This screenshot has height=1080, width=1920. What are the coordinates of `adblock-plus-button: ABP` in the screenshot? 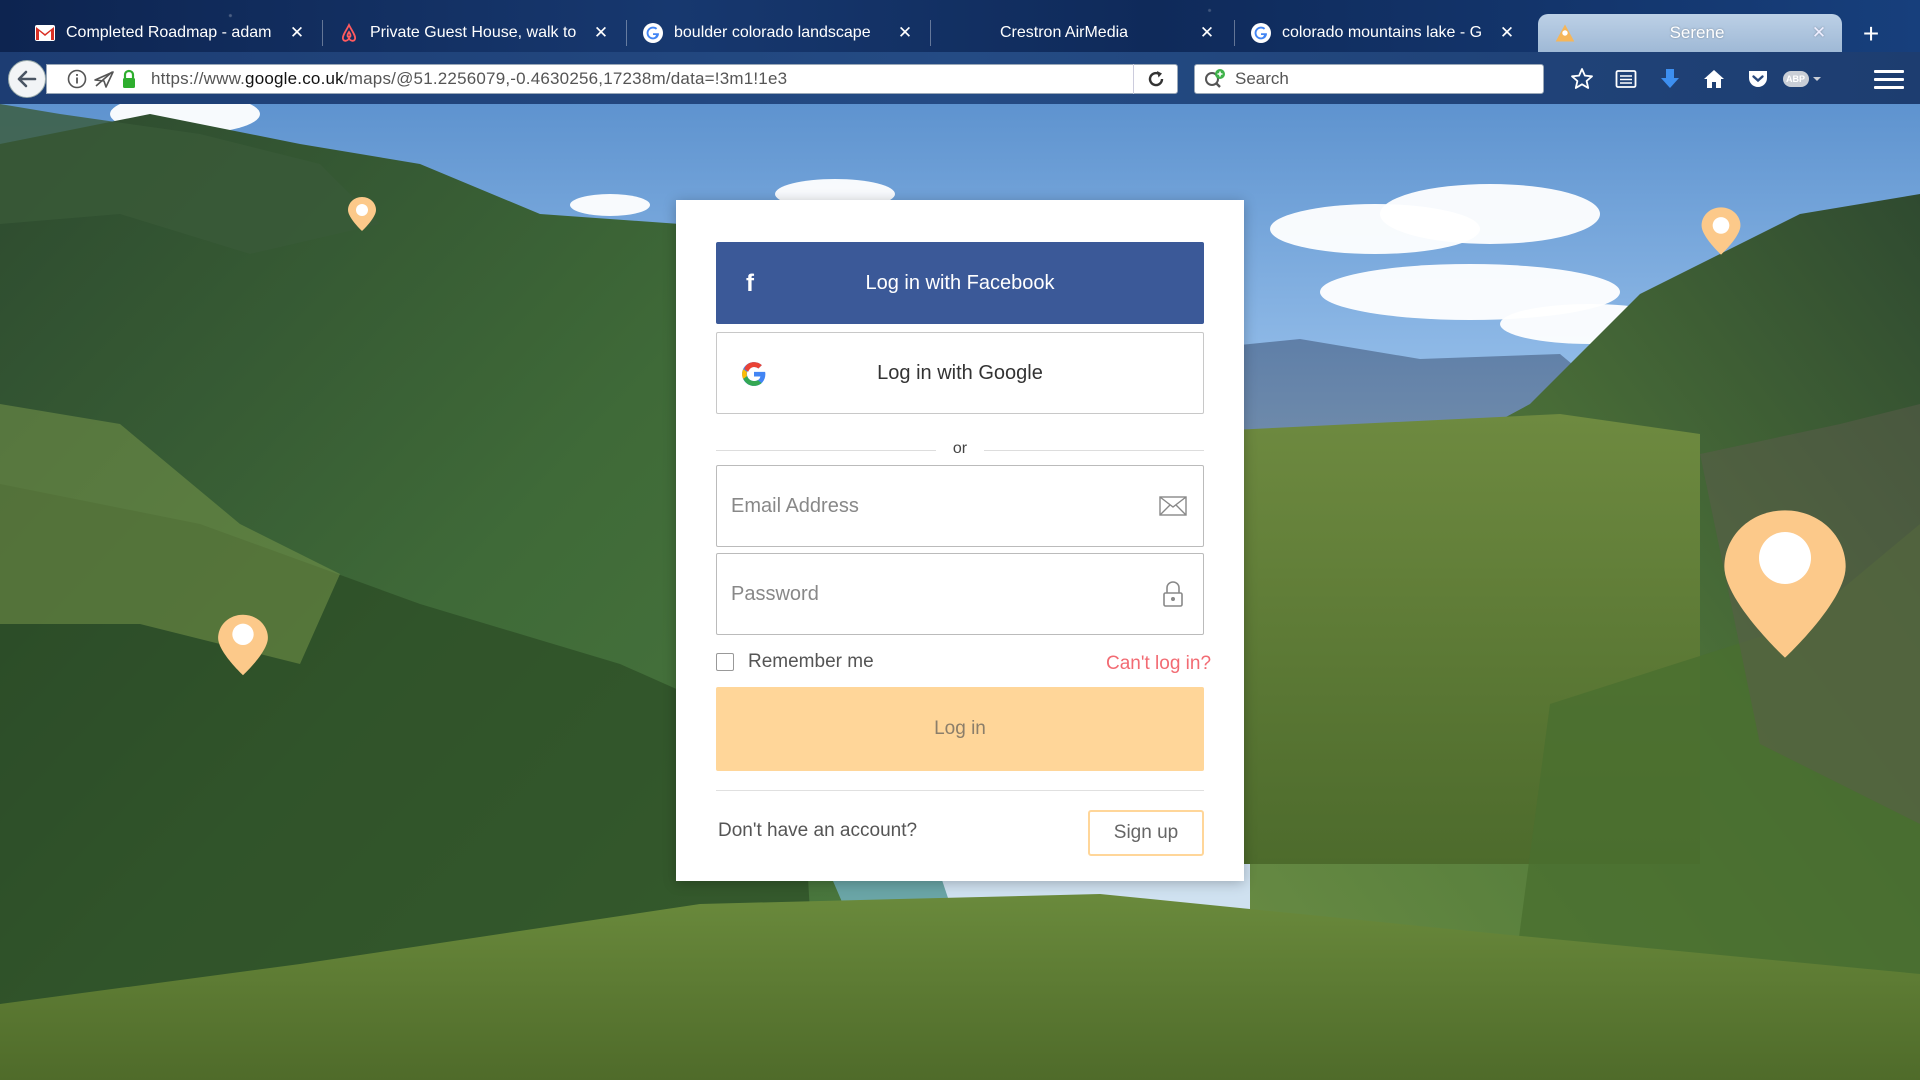 It's located at (1802, 79).